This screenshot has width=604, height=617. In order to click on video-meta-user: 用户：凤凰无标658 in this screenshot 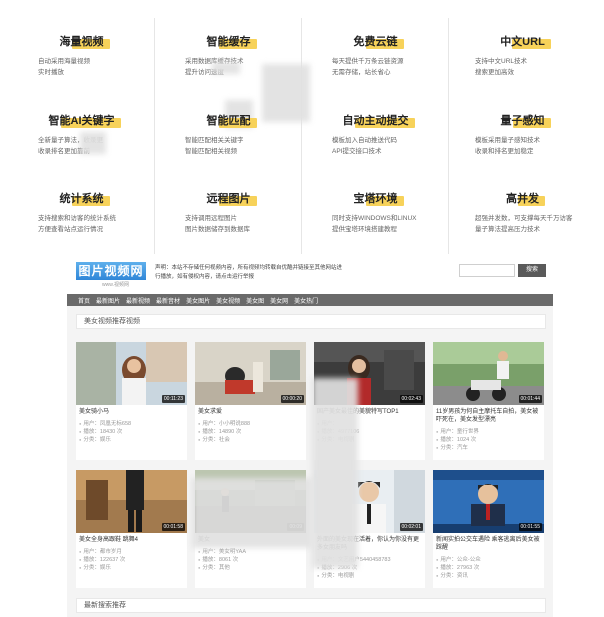, I will do `click(105, 424)`.